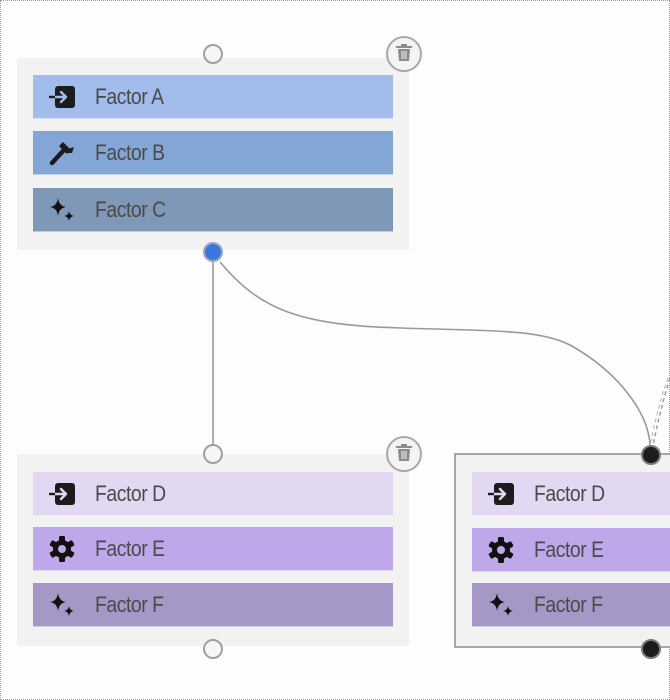 This screenshot has height=700, width=670. Describe the element at coordinates (651, 649) in the screenshot. I see `node-3-output-handle` at that location.